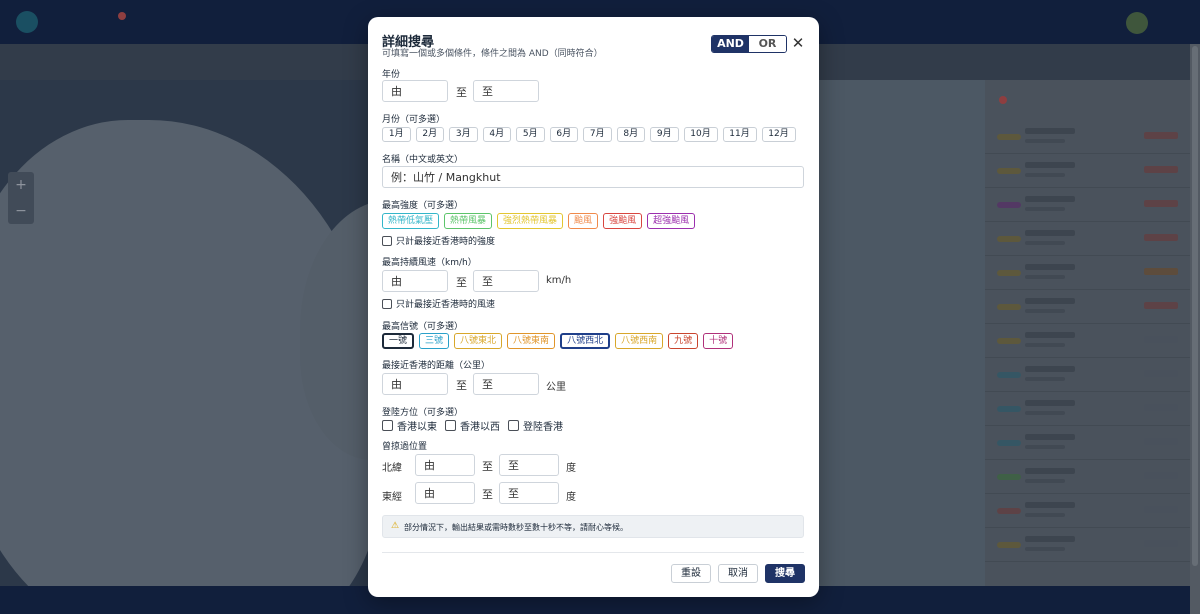 The height and width of the screenshot is (614, 1200). I want to click on month-chip-1: 1月, so click(396, 134).